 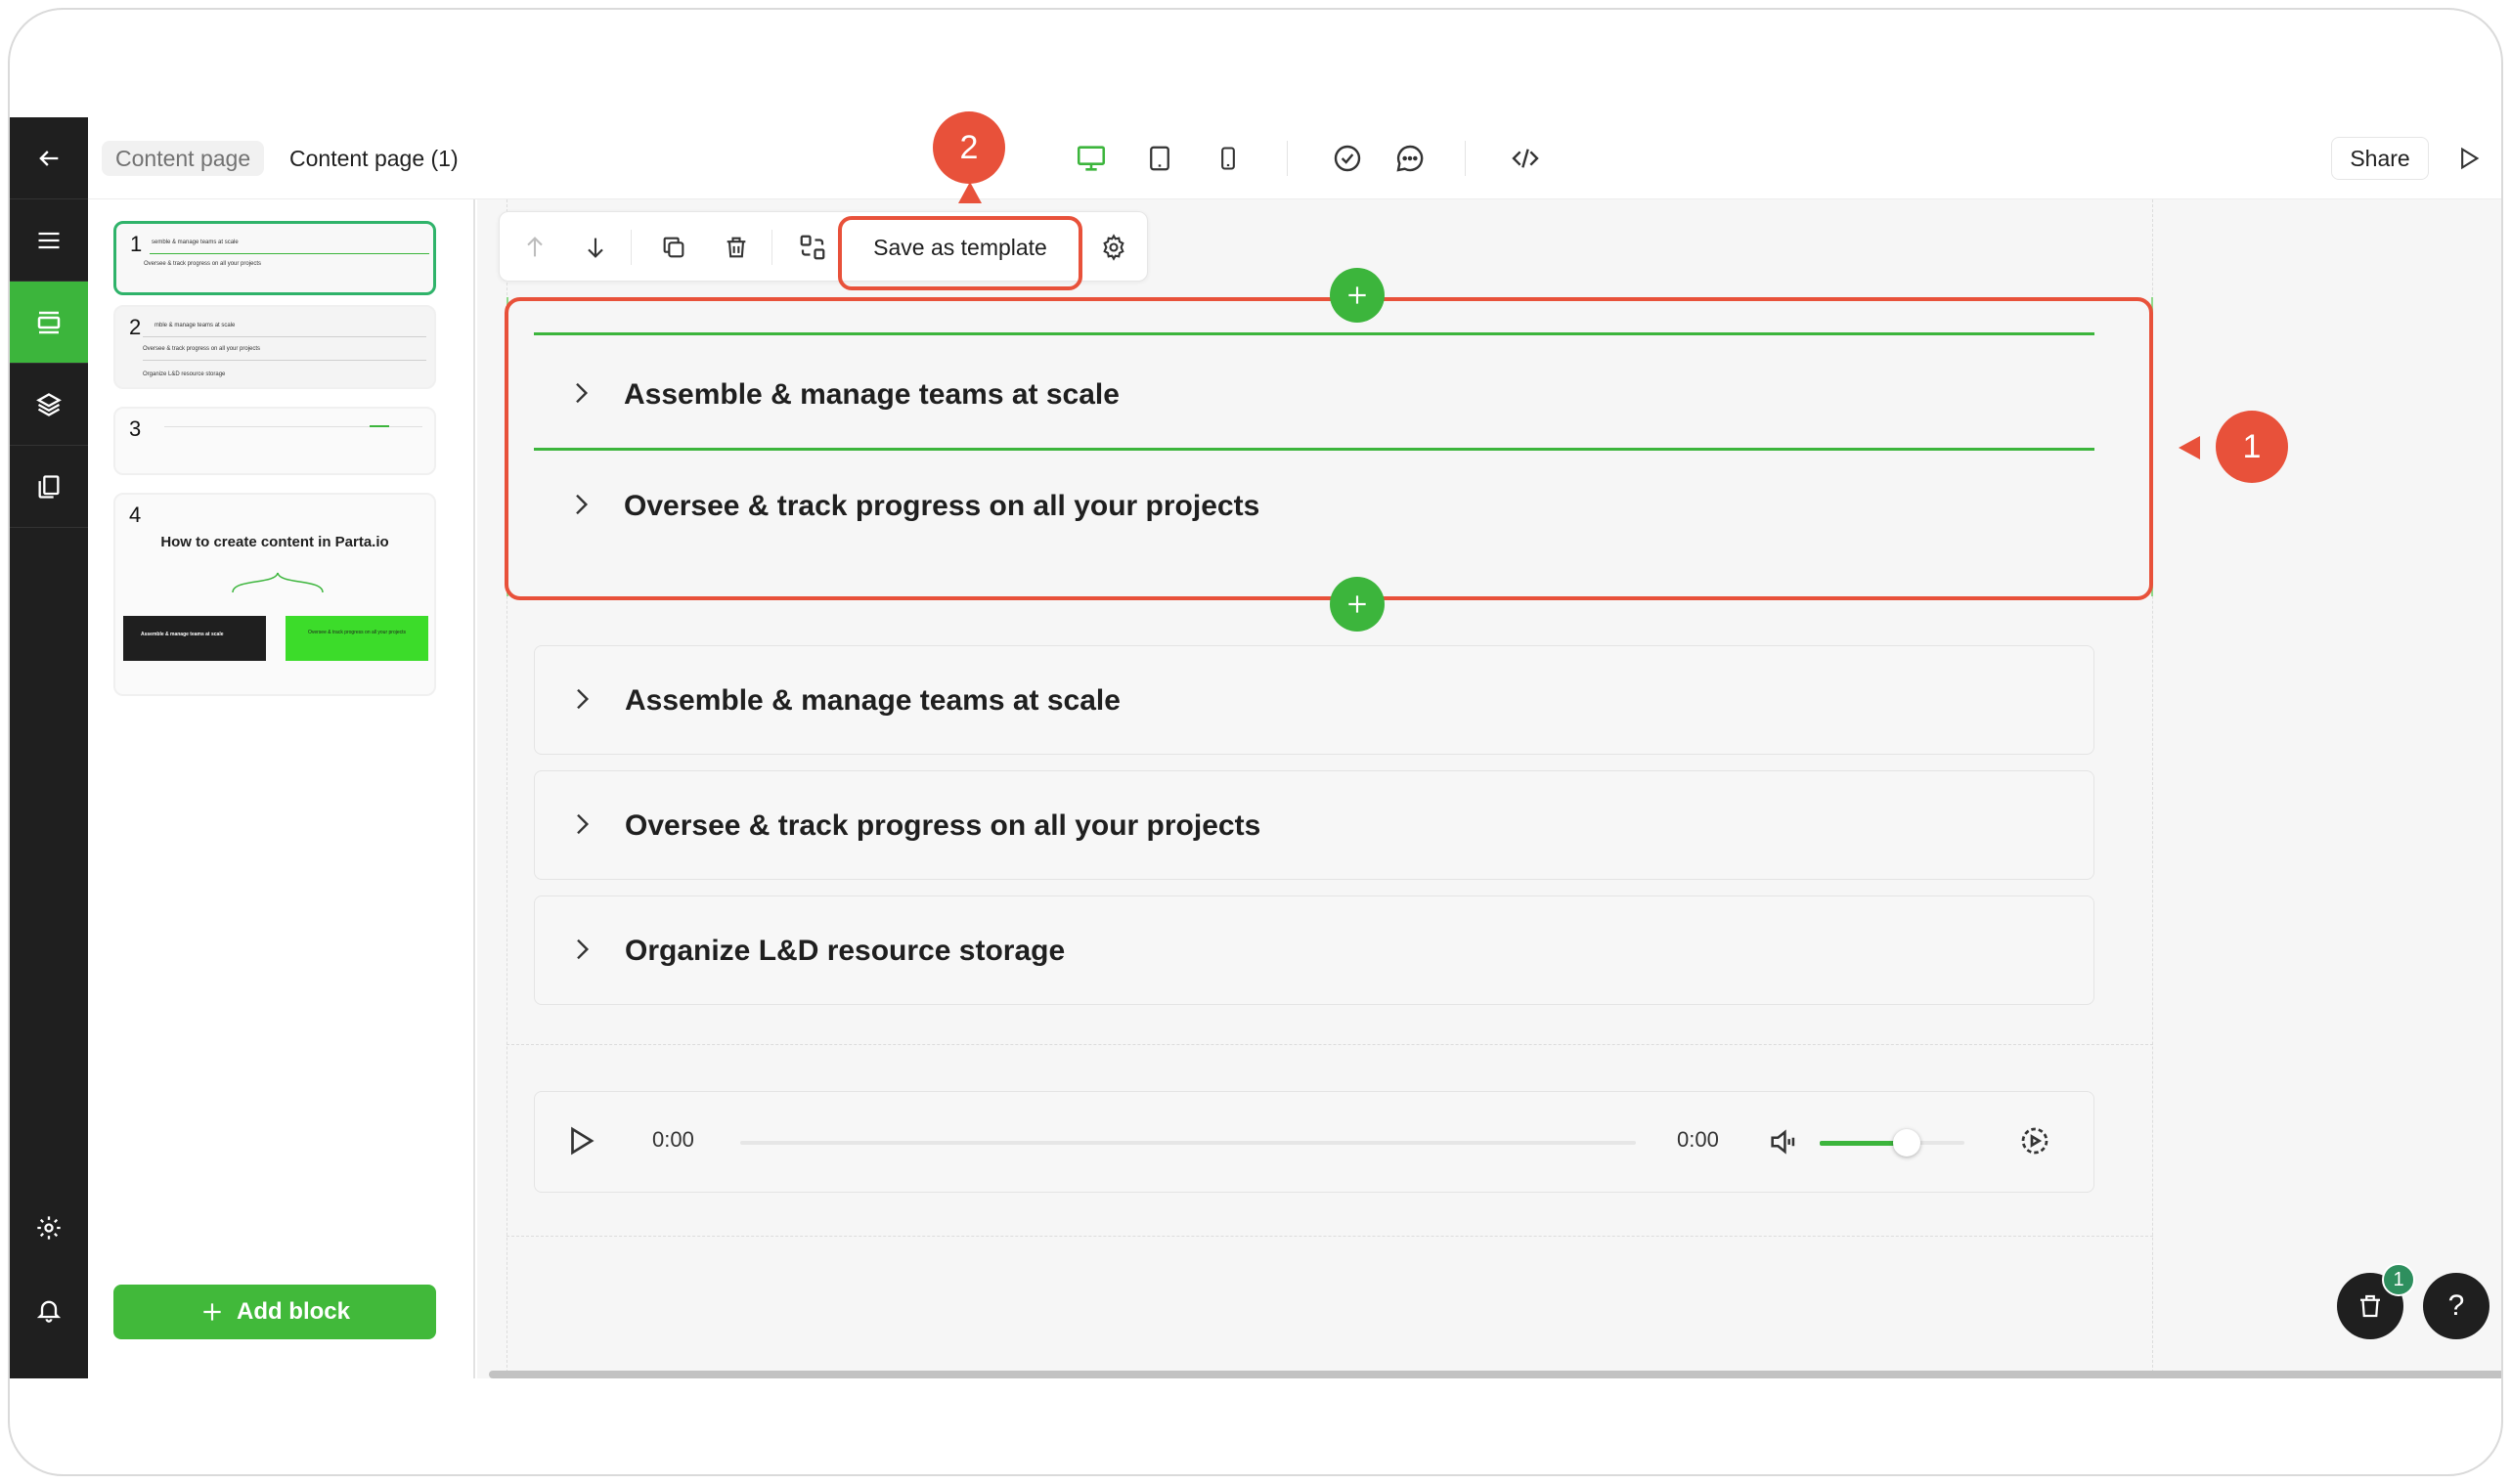 What do you see at coordinates (673, 1139) in the screenshot?
I see `audio-current-time: 0:00` at bounding box center [673, 1139].